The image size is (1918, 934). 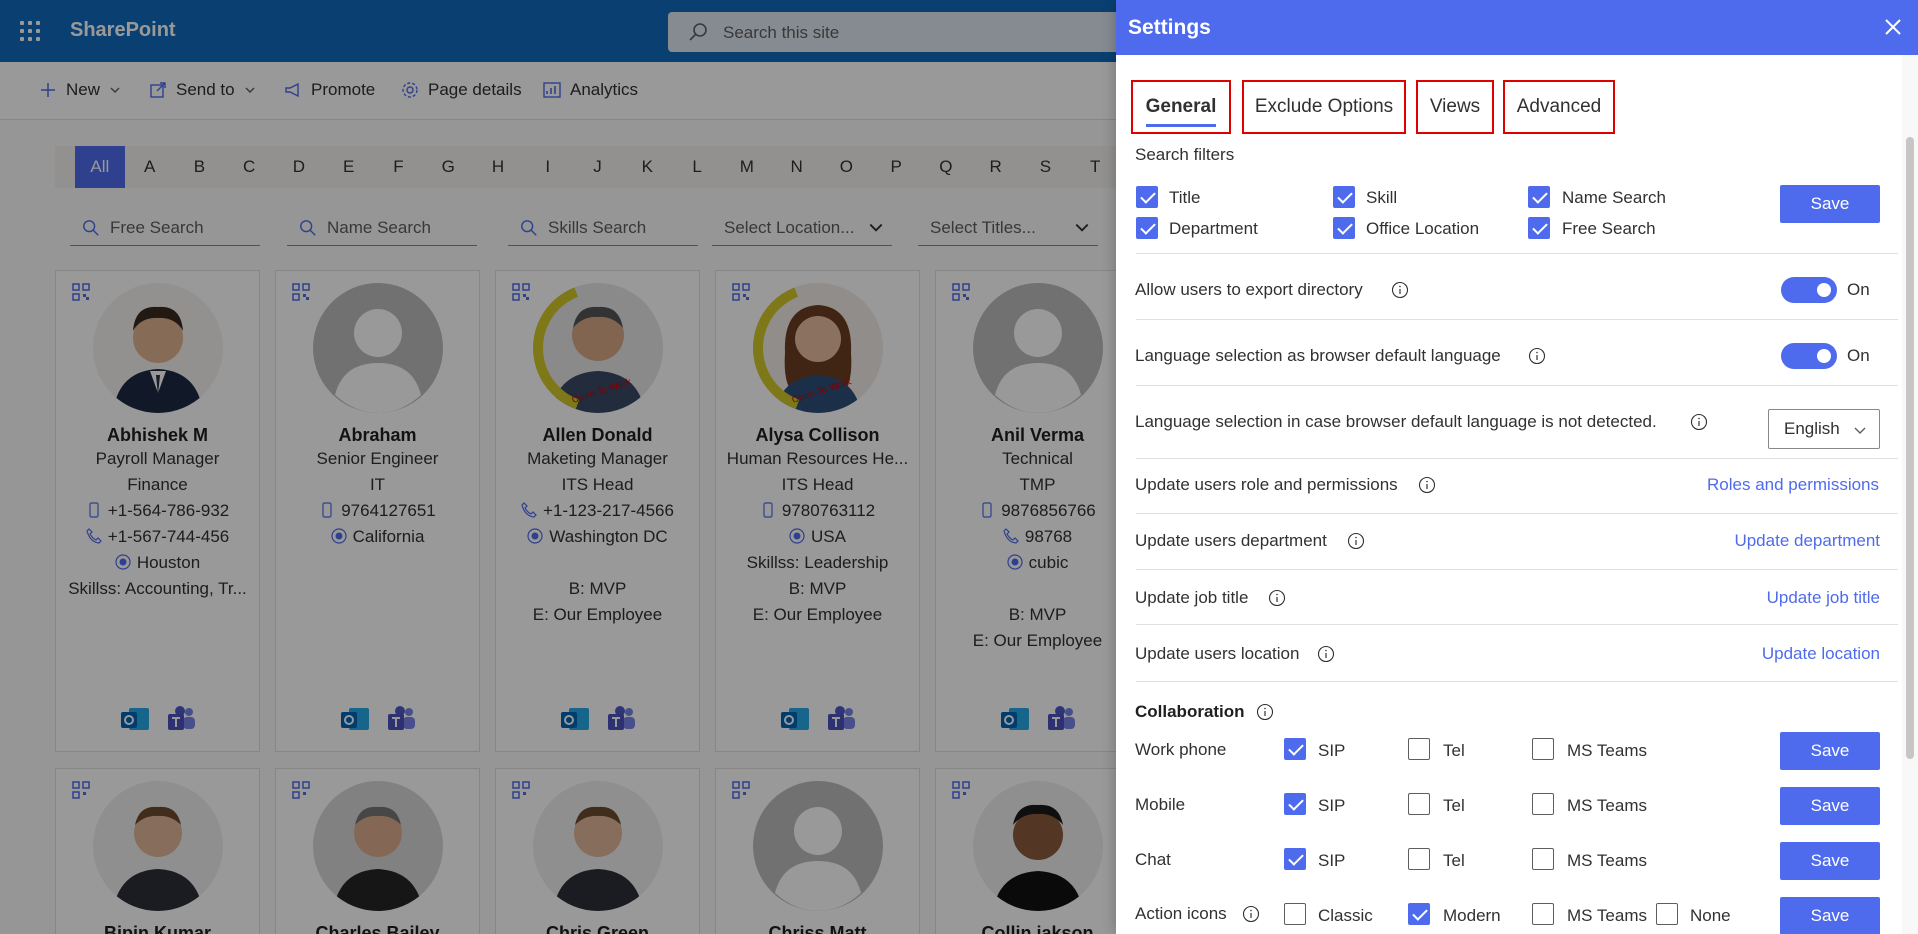 I want to click on action-icons-modern-label: Modern, so click(x=1472, y=915).